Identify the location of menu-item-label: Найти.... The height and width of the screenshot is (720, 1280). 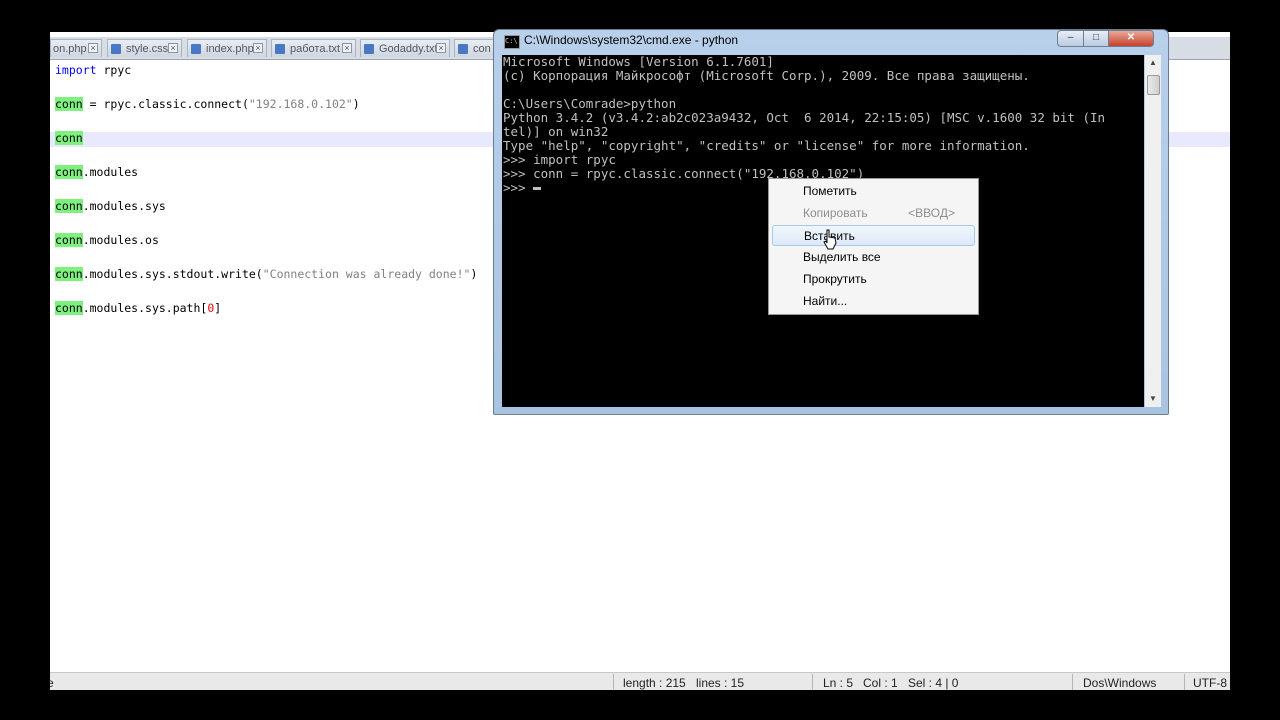
(825, 301).